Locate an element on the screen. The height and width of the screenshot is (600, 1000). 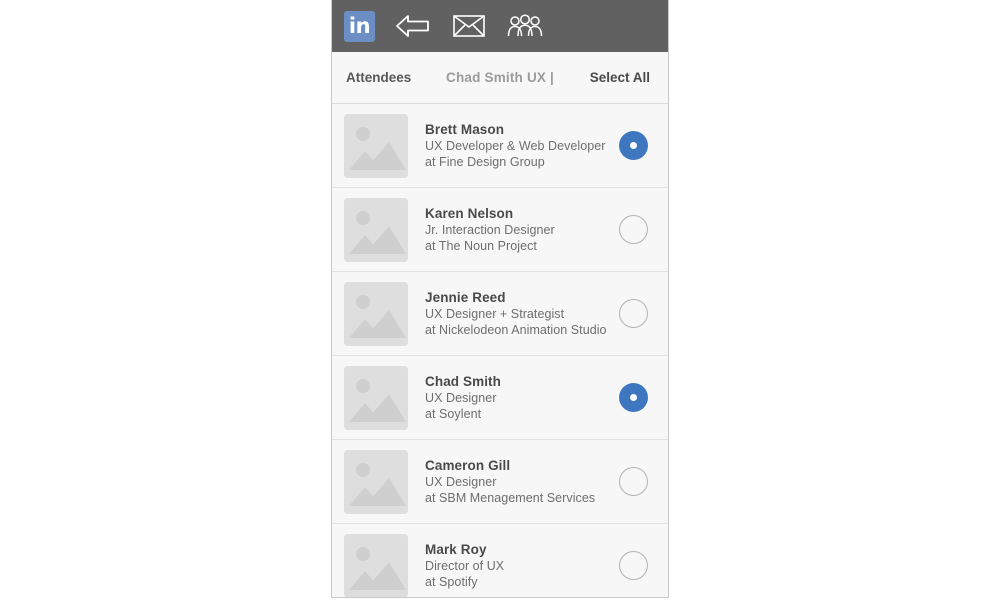
attendee-company: at Fine Design Group is located at coordinates (485, 161).